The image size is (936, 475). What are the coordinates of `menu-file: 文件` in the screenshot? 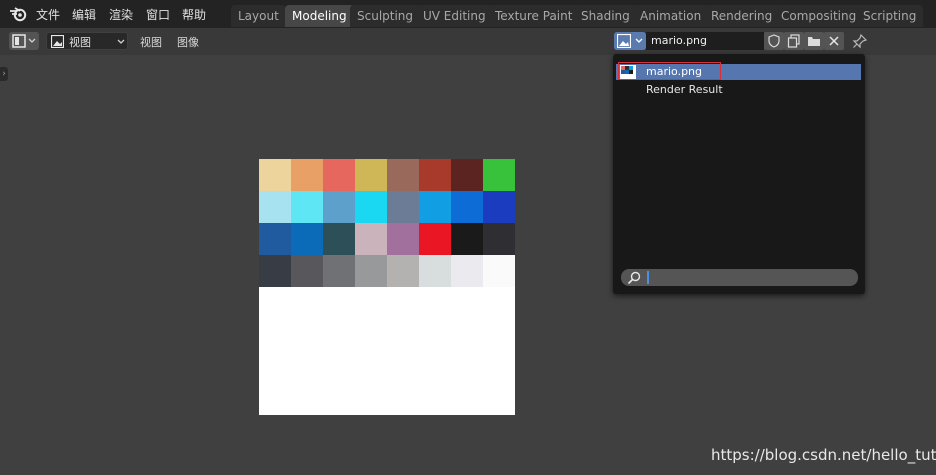 It's located at (48, 14).